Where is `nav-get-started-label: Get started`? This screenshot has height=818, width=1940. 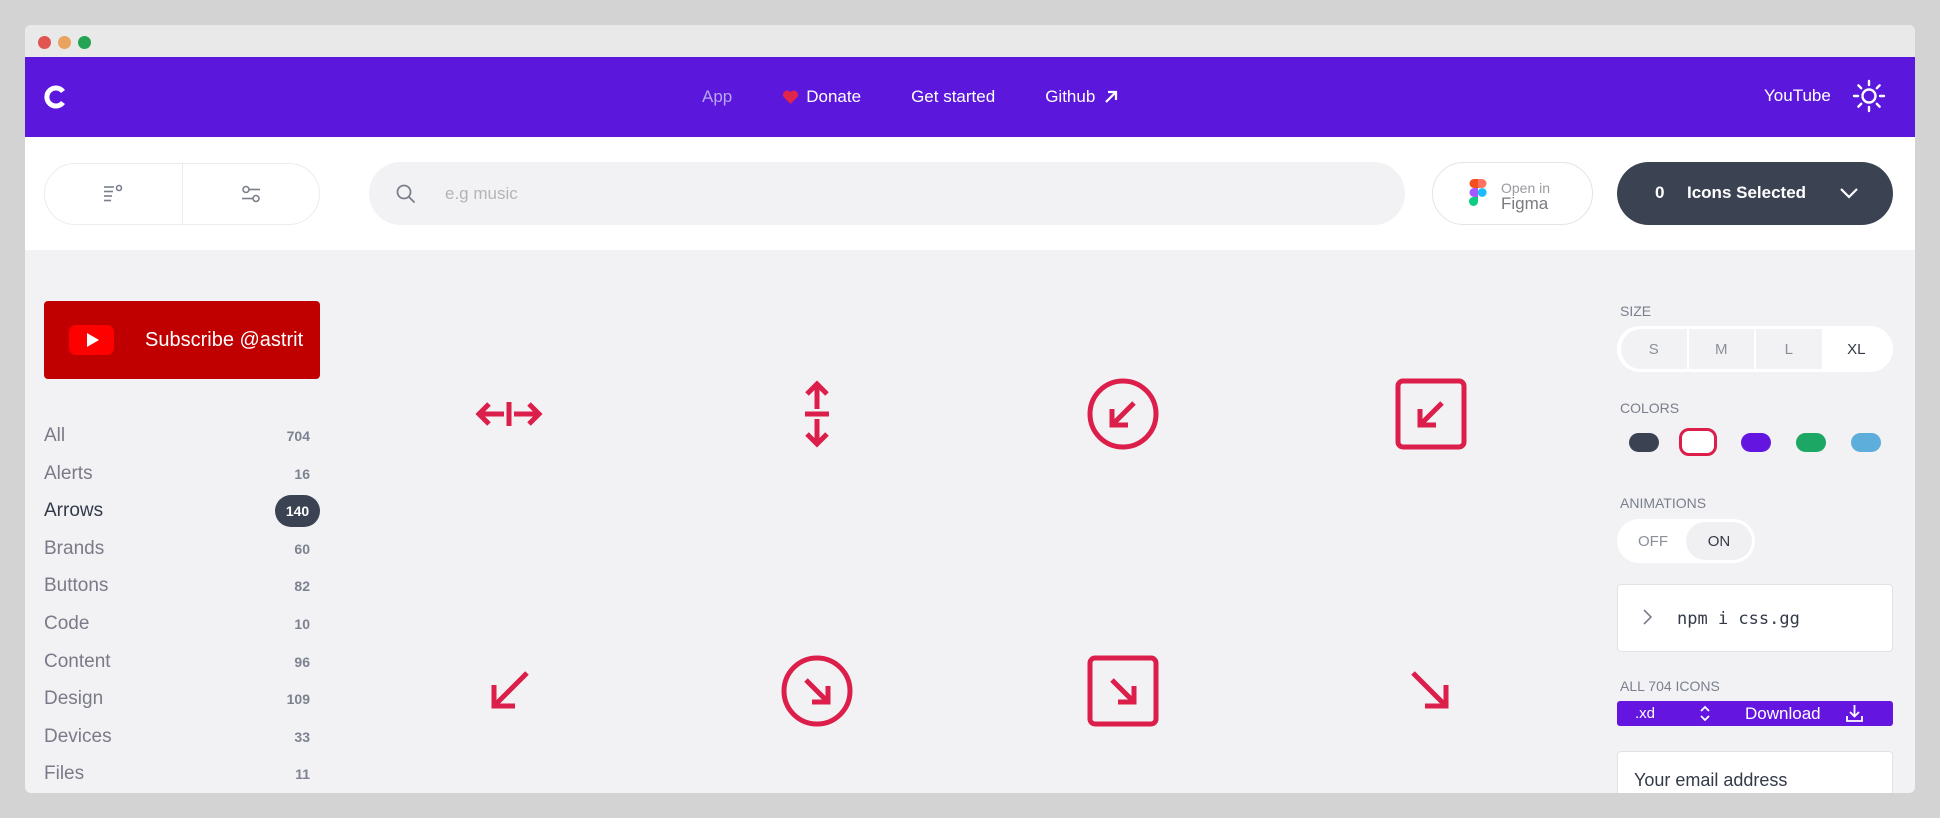
nav-get-started-label: Get started is located at coordinates (953, 96).